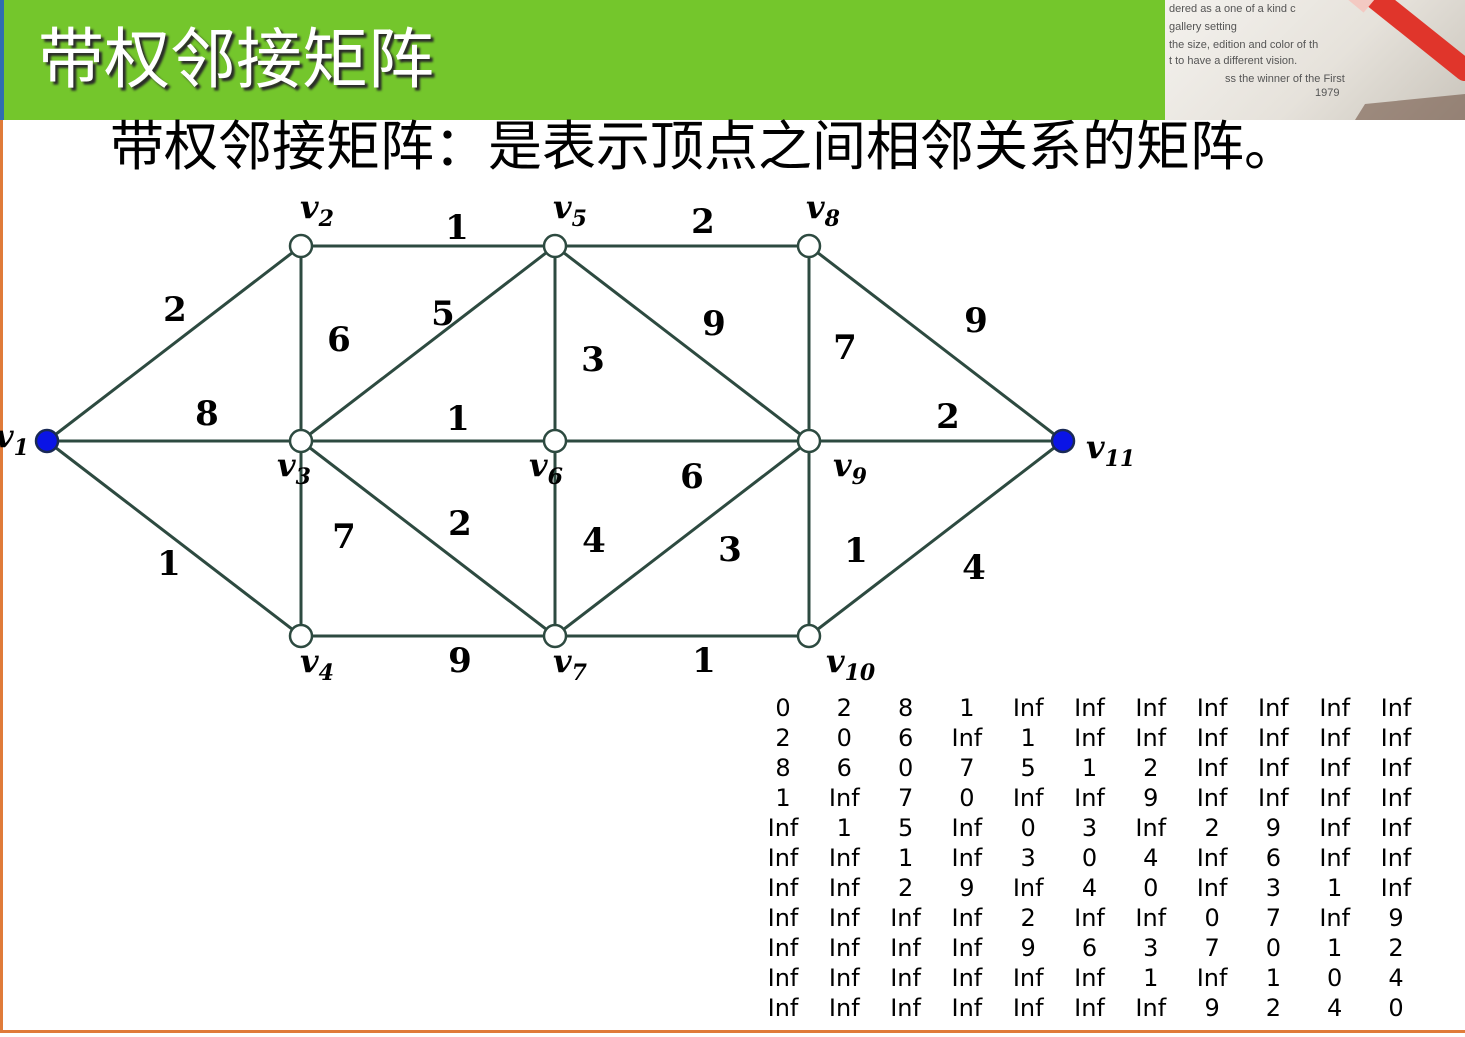  I want to click on photo-text-line: t to have a different vision., so click(1233, 61).